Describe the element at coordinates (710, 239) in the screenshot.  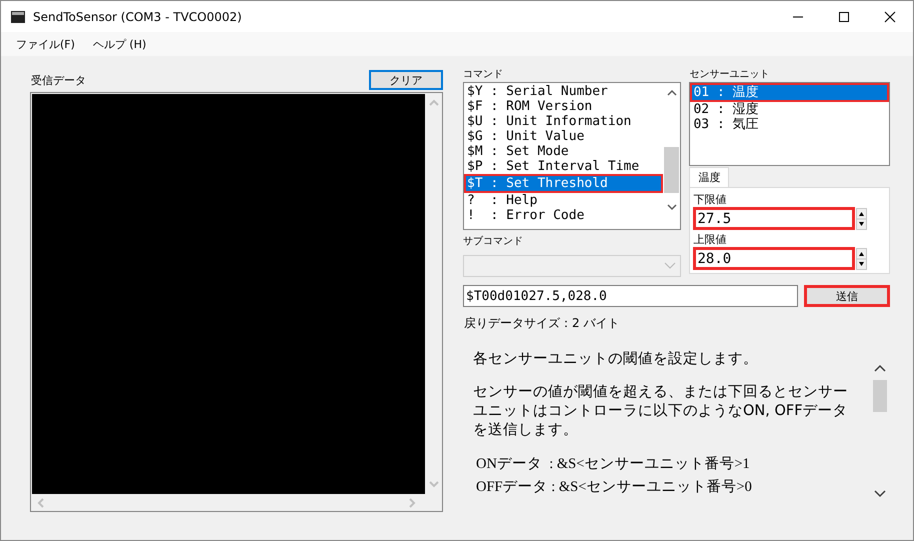
I see `field-label: 上限値` at that location.